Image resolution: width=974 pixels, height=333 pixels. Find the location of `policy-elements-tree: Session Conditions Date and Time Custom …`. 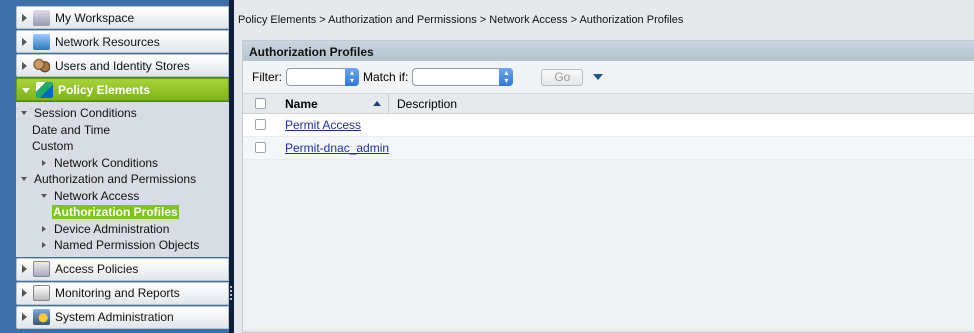

policy-elements-tree: Session Conditions Date and Time Custom … is located at coordinates (122, 179).